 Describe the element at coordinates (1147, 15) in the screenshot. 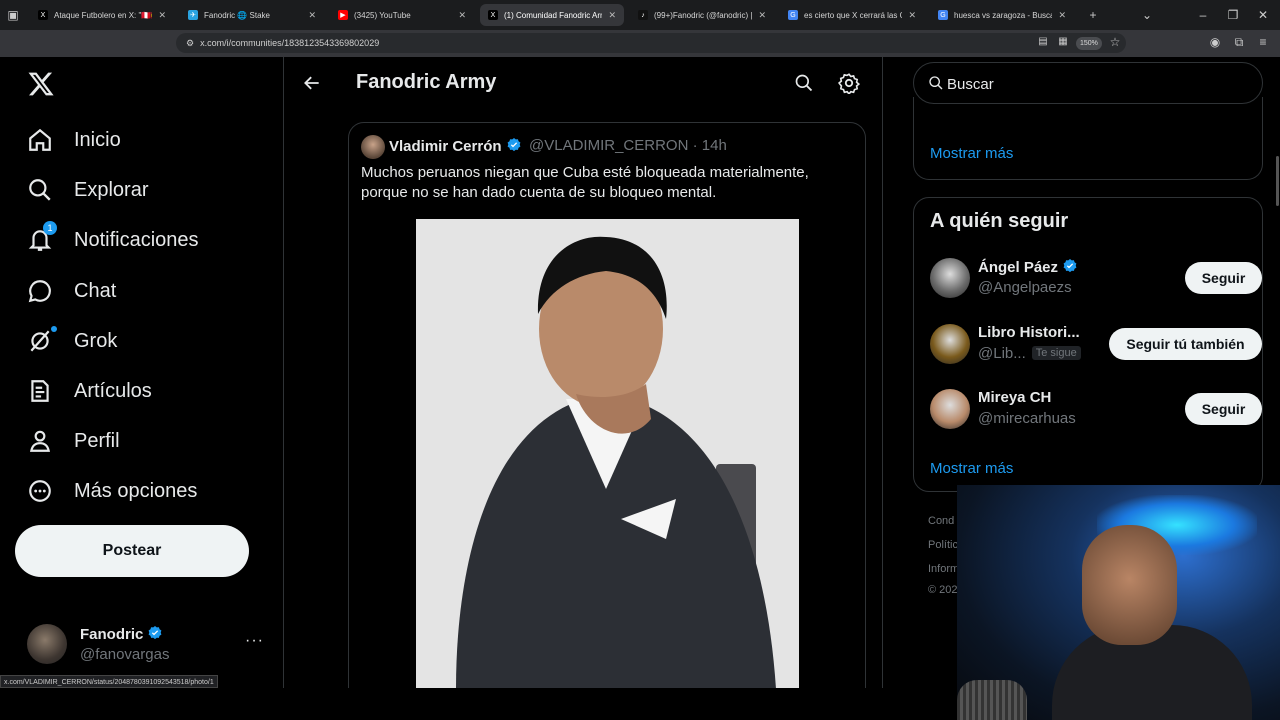

I see `chevron-down-icon: ⌄` at that location.